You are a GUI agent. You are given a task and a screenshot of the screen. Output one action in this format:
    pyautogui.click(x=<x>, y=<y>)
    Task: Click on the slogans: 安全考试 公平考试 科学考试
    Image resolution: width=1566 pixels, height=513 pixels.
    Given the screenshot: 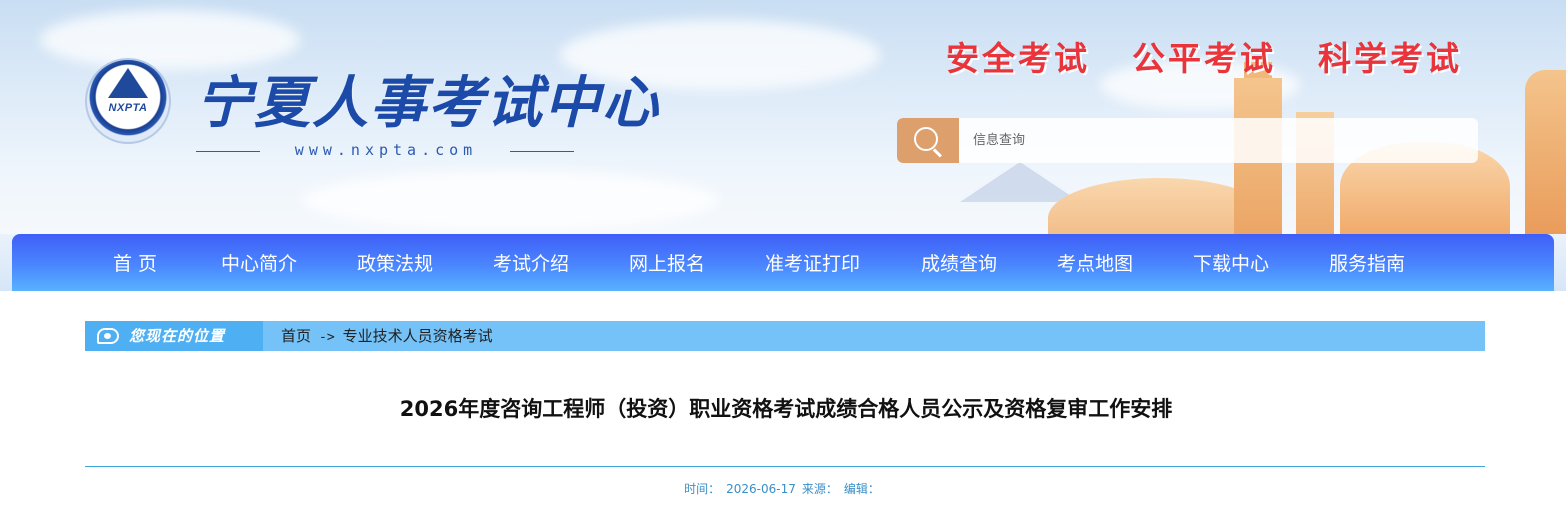 What is the action you would take?
    pyautogui.click(x=1204, y=56)
    